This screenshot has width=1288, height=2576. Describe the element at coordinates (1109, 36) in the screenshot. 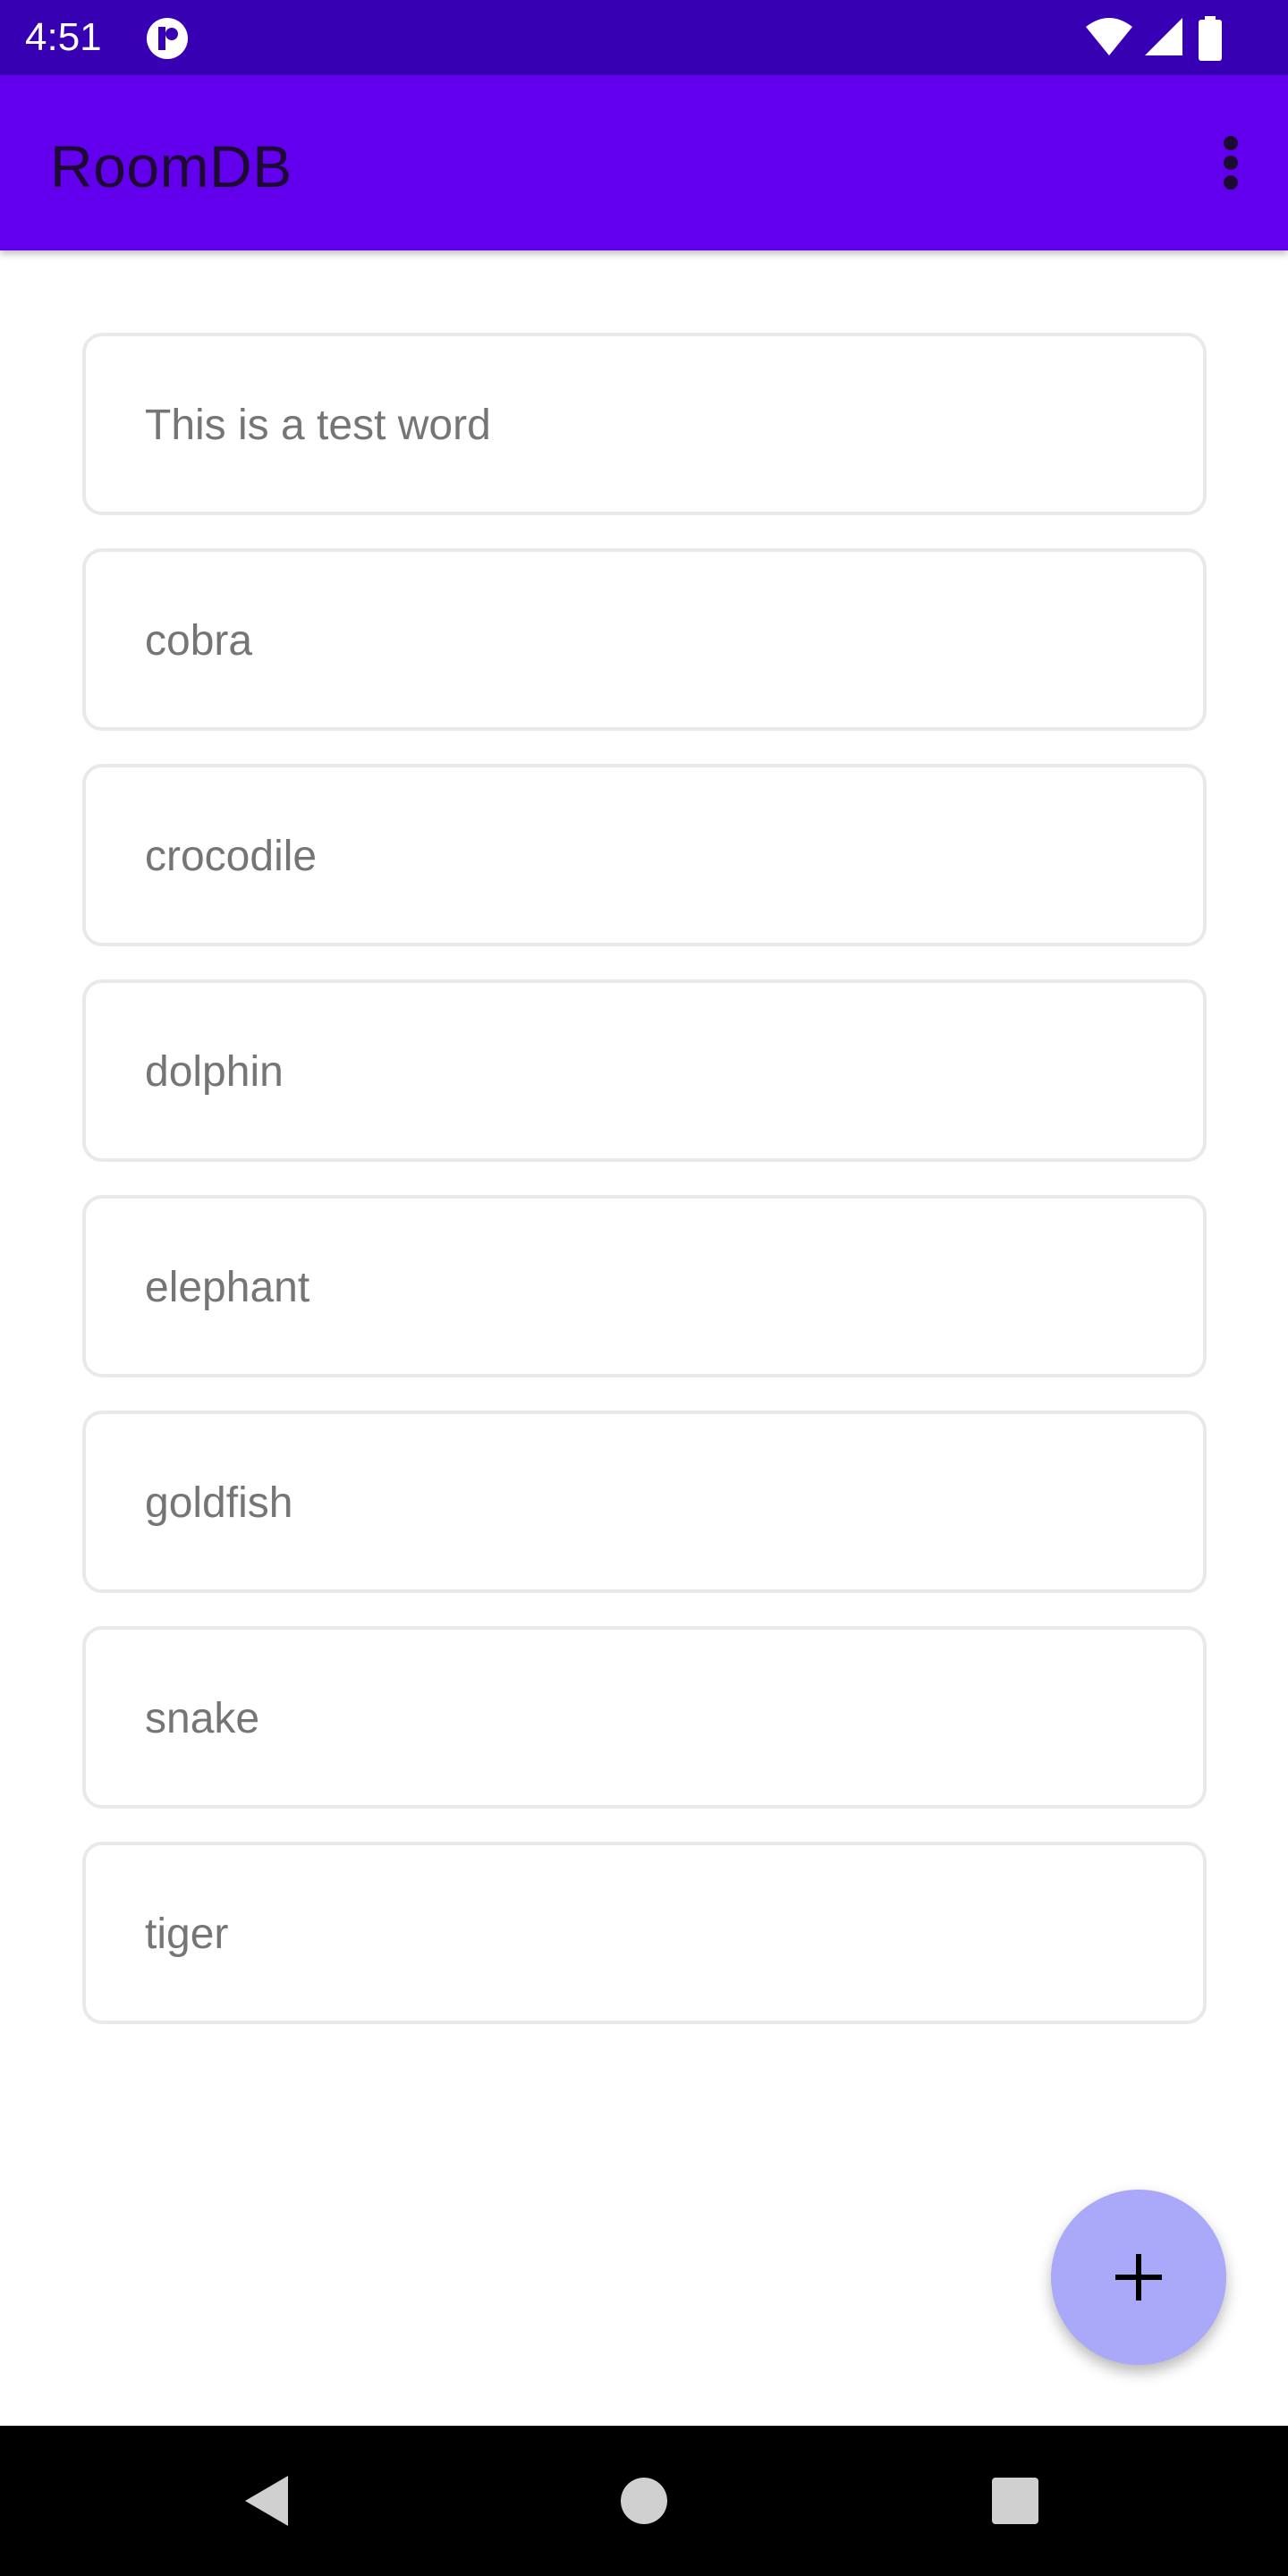

I see `wifi-icon` at that location.